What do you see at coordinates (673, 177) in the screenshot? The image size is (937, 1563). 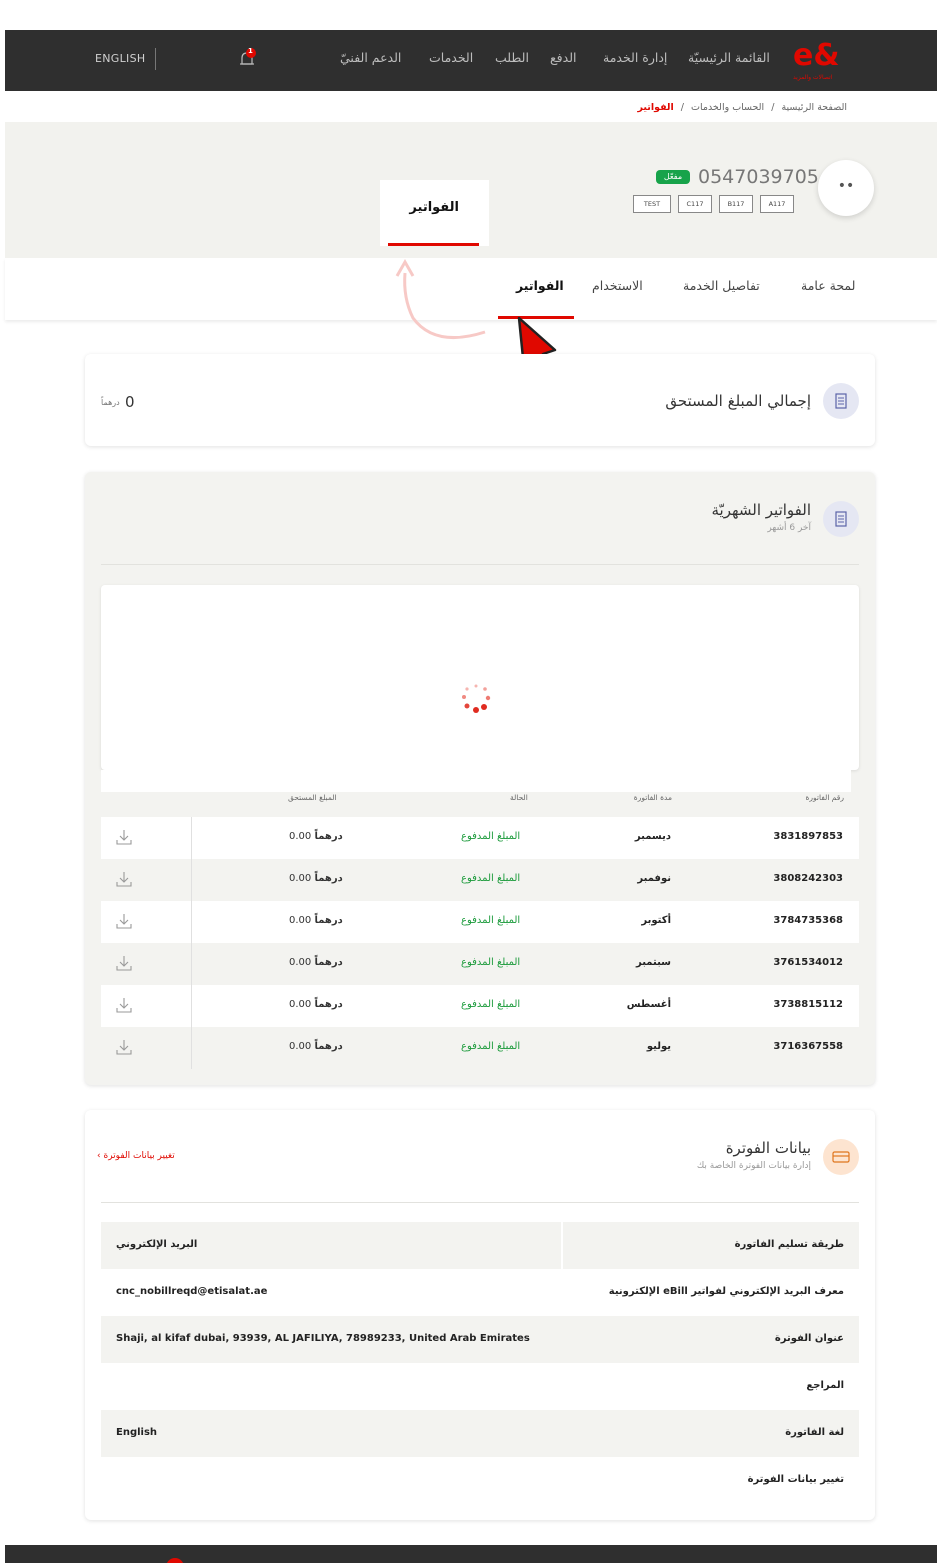 I see `status-badge: مفعّل` at bounding box center [673, 177].